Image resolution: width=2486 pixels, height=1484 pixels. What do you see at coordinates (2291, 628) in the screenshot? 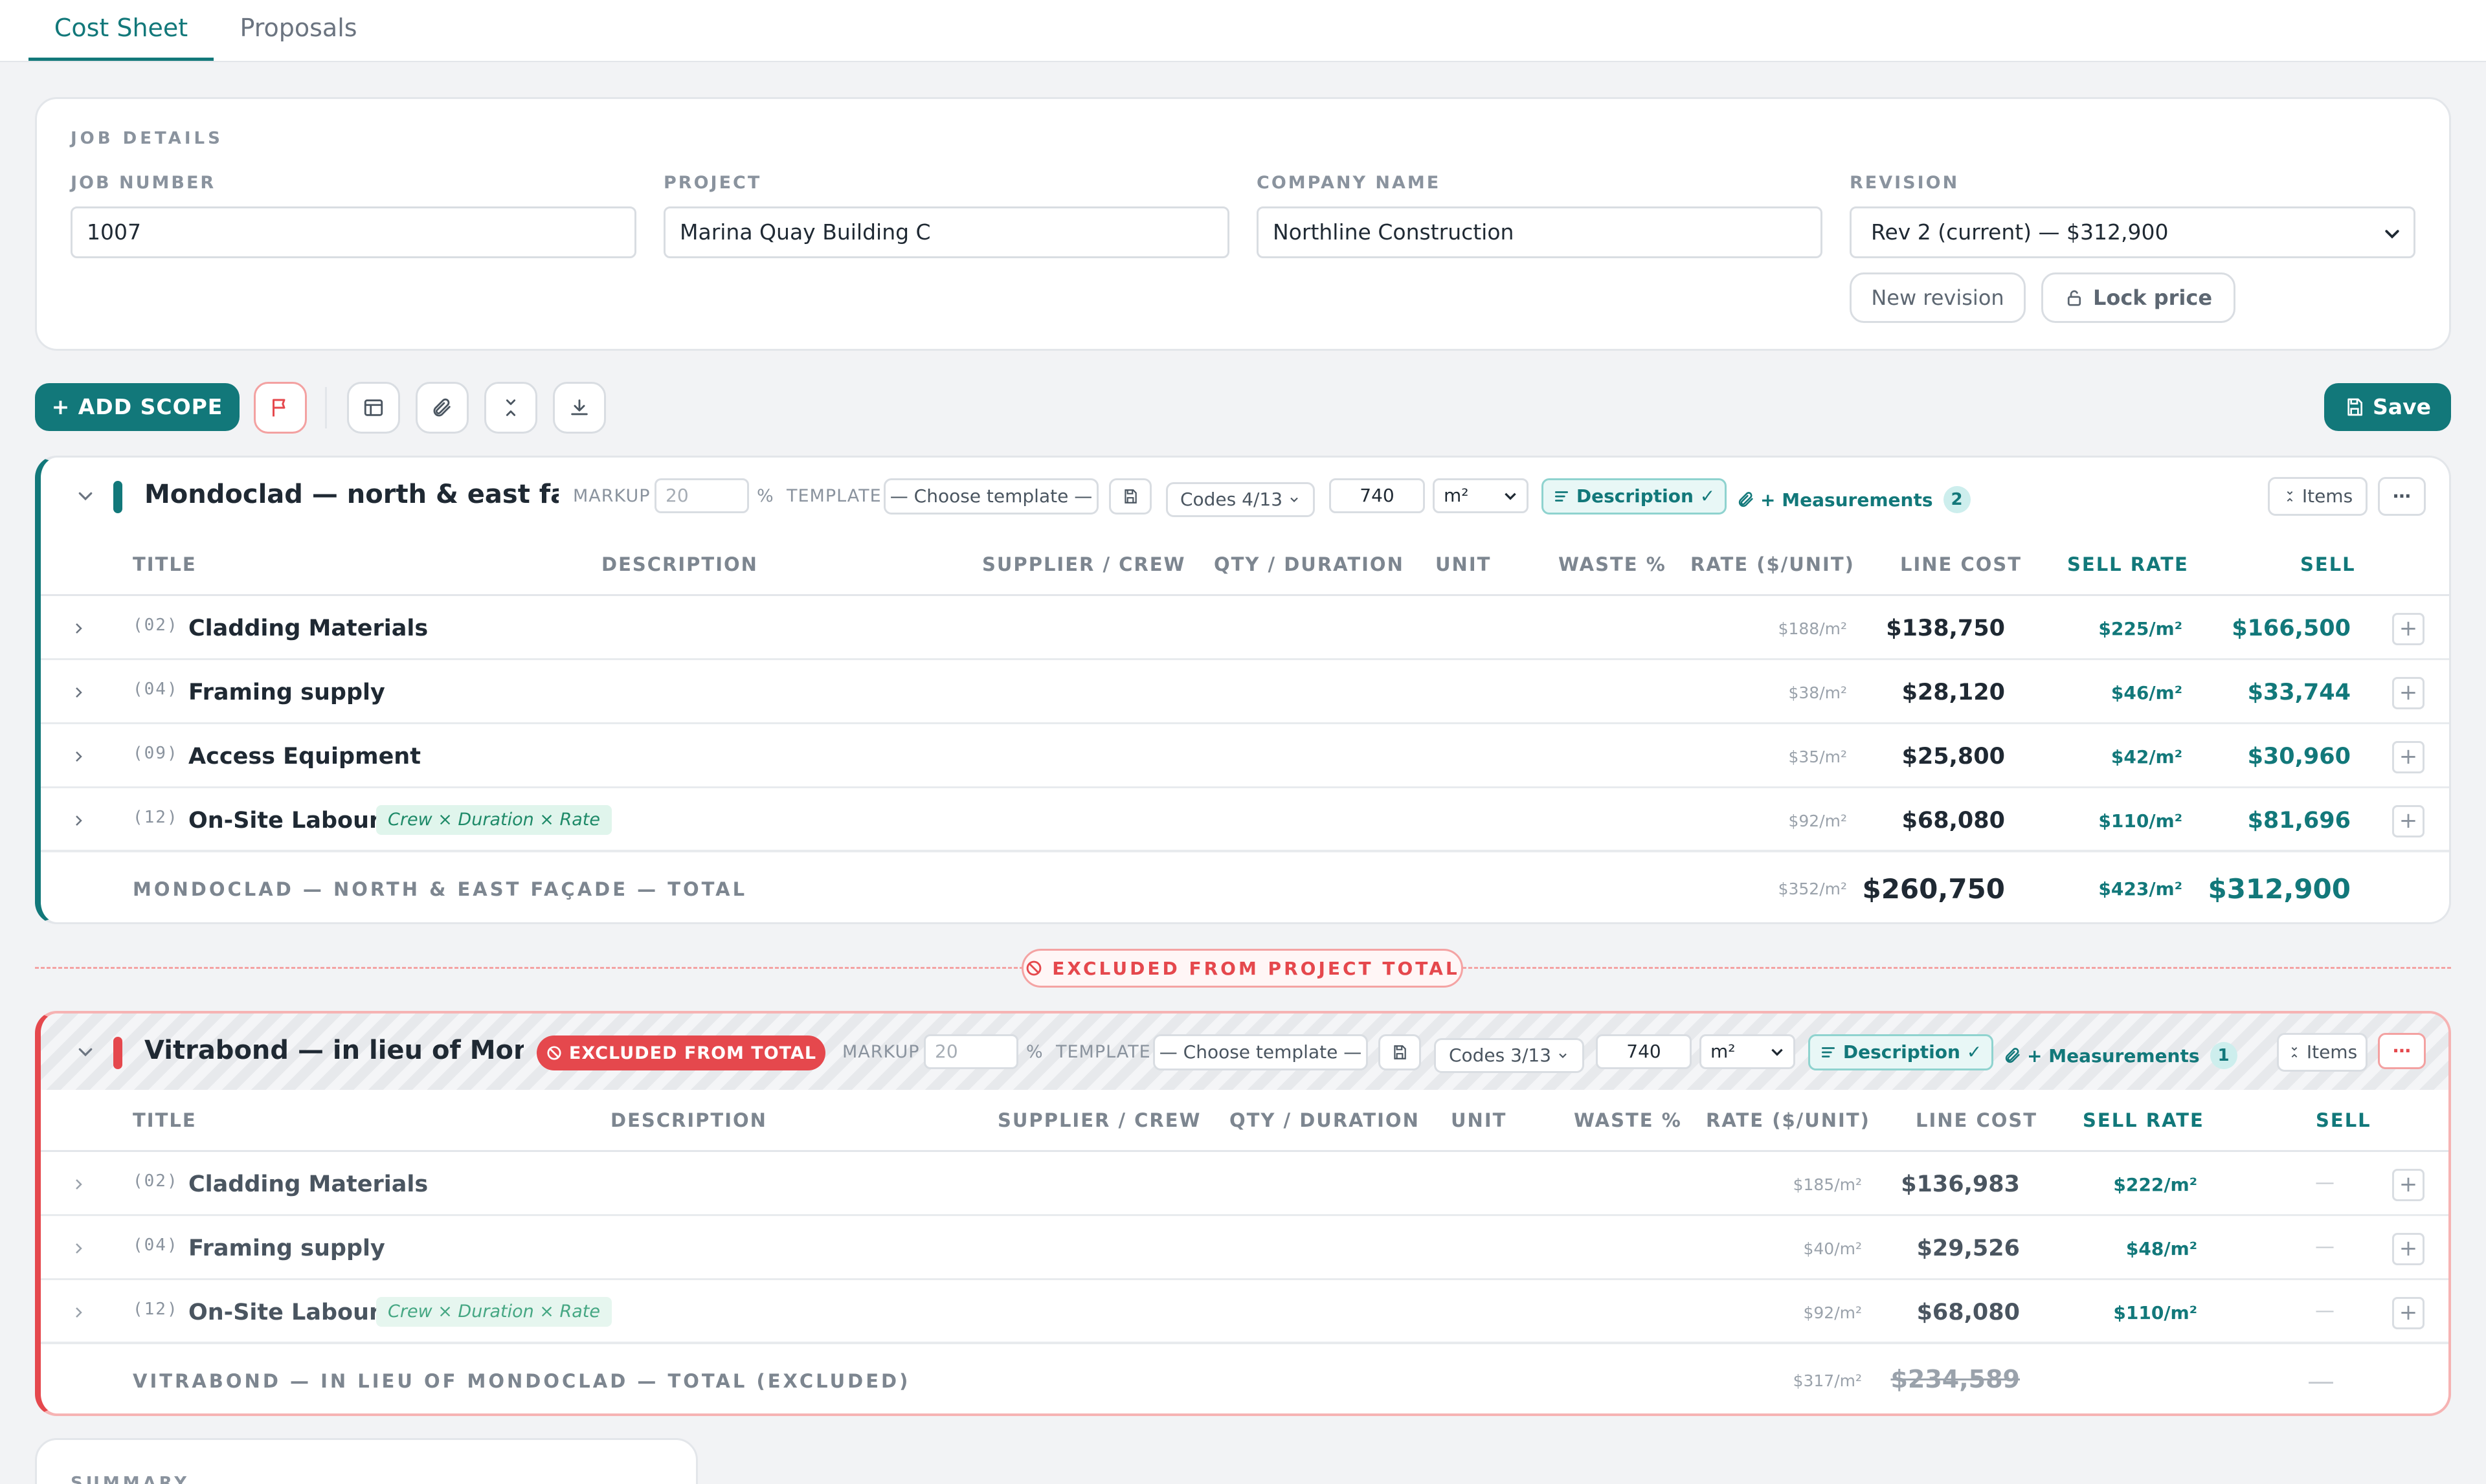
I see `row-sell: $166,500` at bounding box center [2291, 628].